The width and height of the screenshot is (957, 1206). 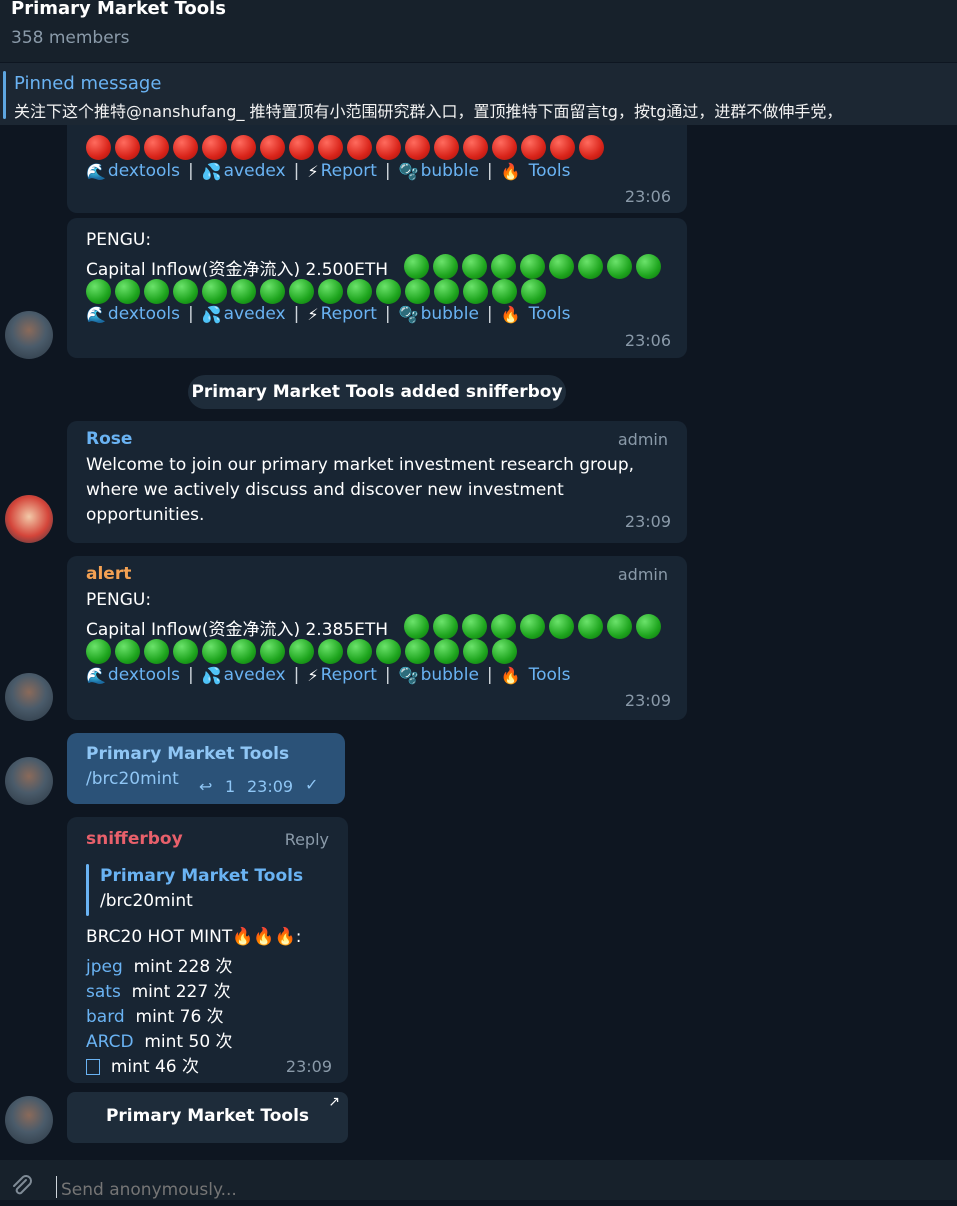 What do you see at coordinates (159, 1064) in the screenshot?
I see `list-item: mint 46 次` at bounding box center [159, 1064].